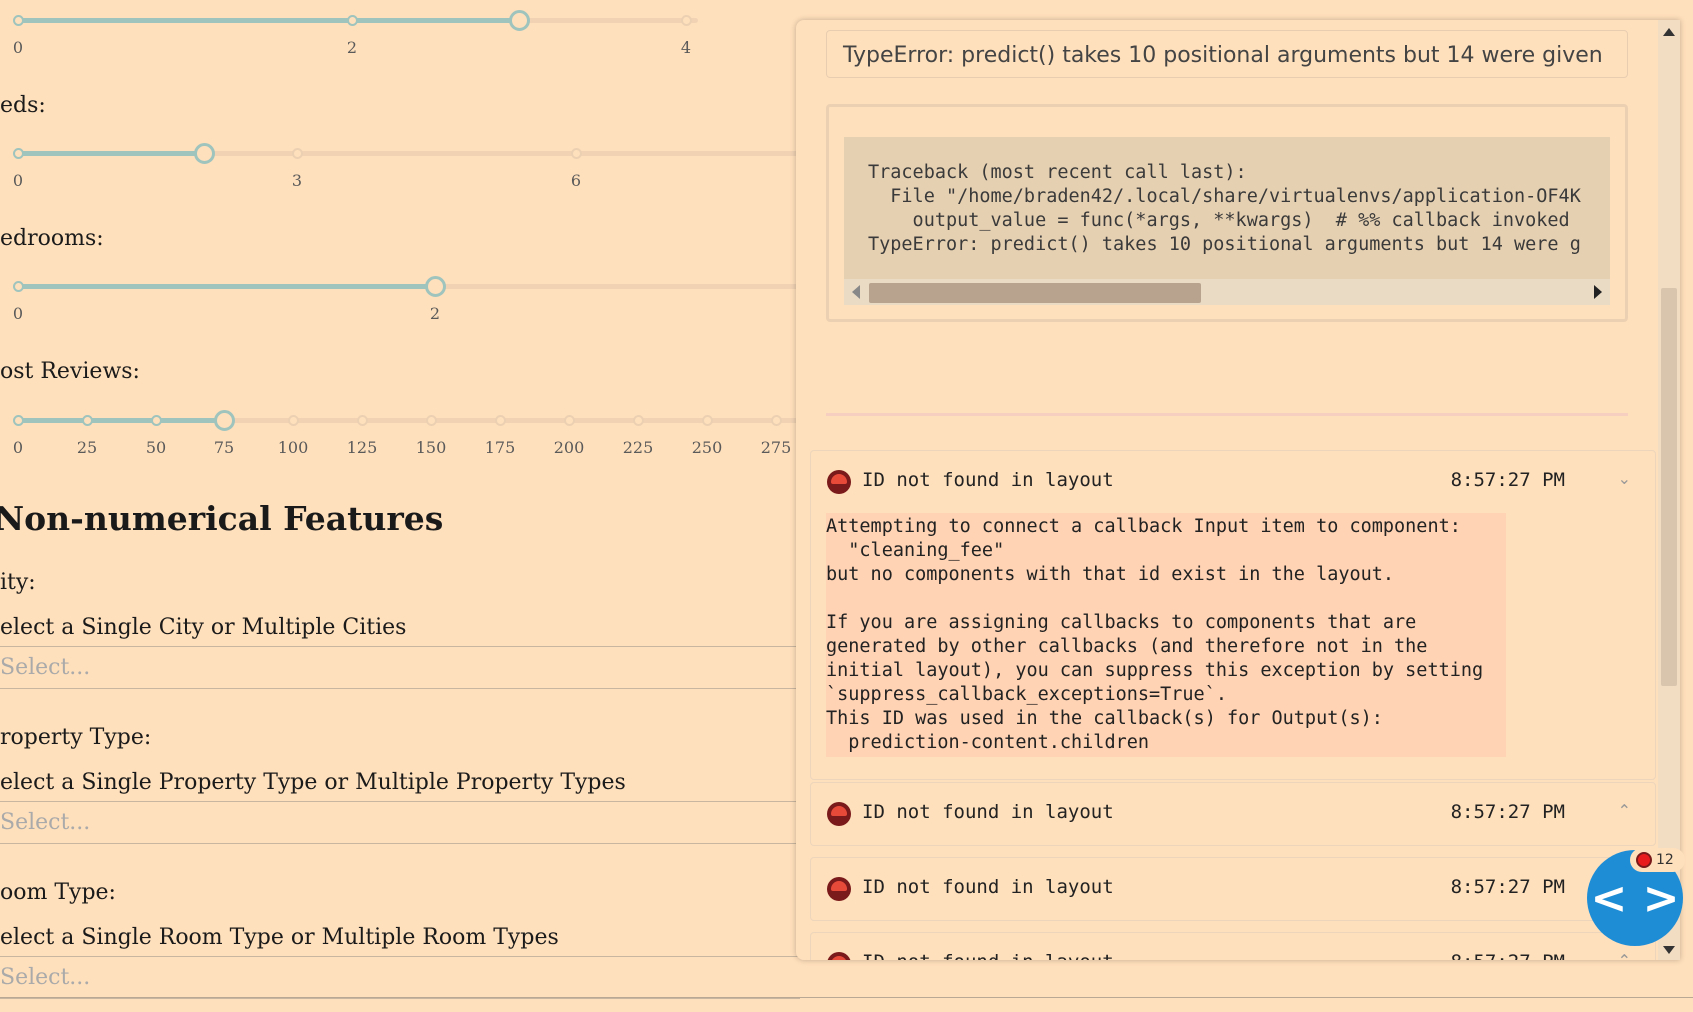  Describe the element at coordinates (856, 292) in the screenshot. I see `scroll-left-icon` at that location.